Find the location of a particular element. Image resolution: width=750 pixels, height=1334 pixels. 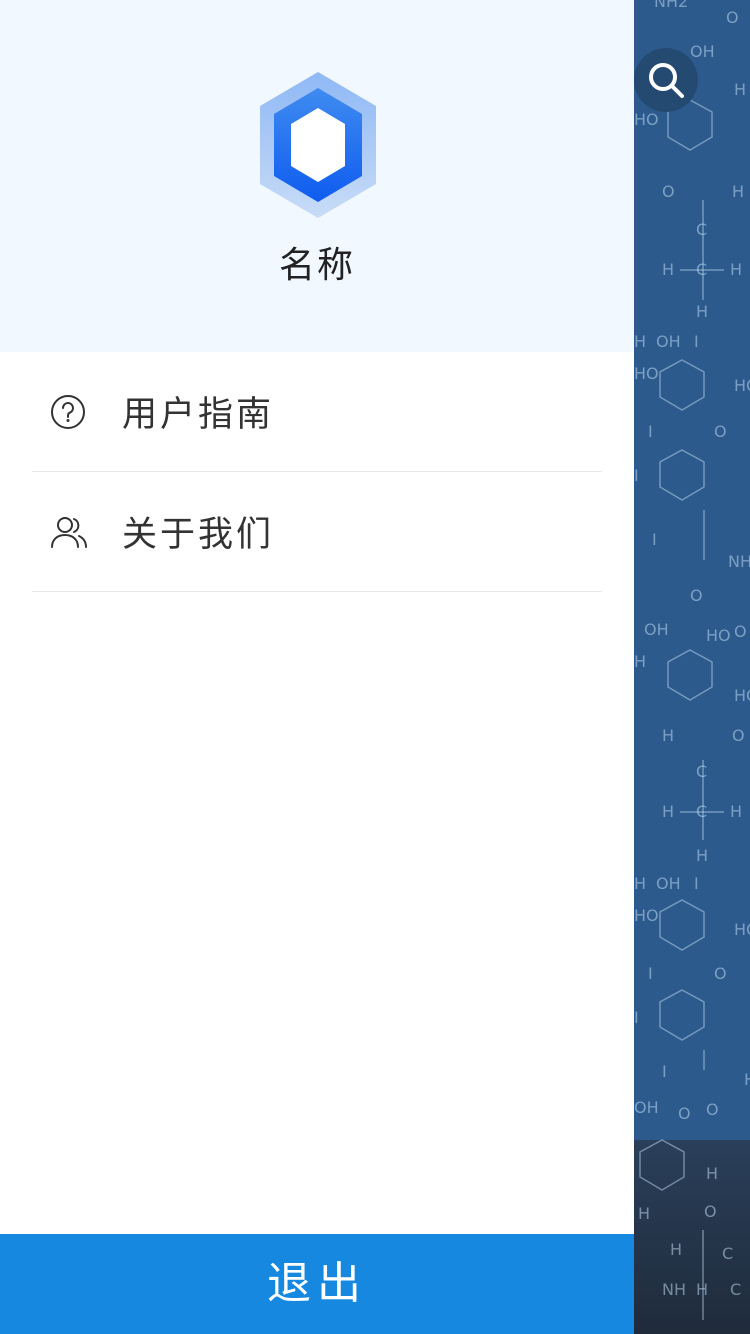

help-circle-icon is located at coordinates (86, 412).